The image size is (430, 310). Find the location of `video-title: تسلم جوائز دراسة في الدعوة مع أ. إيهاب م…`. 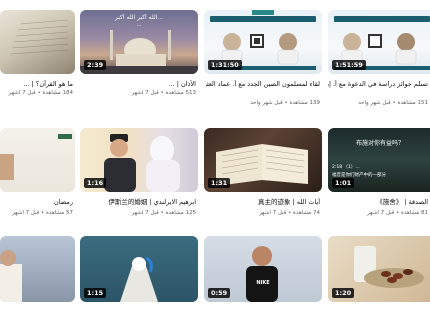

video-title: تسلم جوائز دراسة في الدعوة مع أ. إيهاب م… is located at coordinates (378, 84).